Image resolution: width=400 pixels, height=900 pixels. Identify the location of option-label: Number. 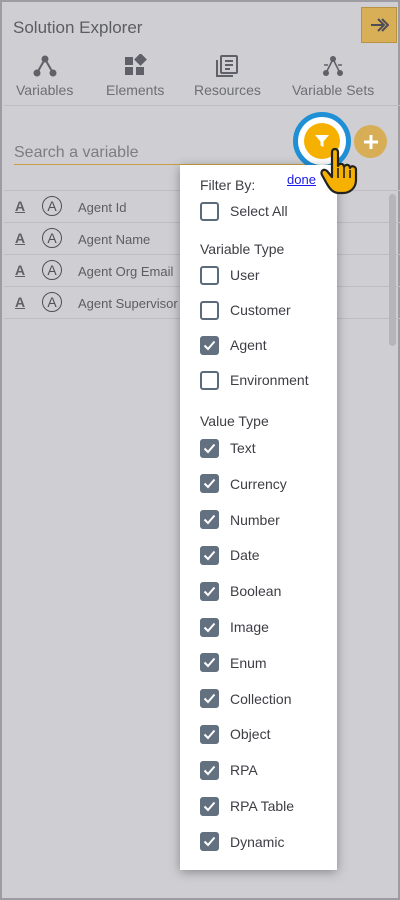
(255, 519).